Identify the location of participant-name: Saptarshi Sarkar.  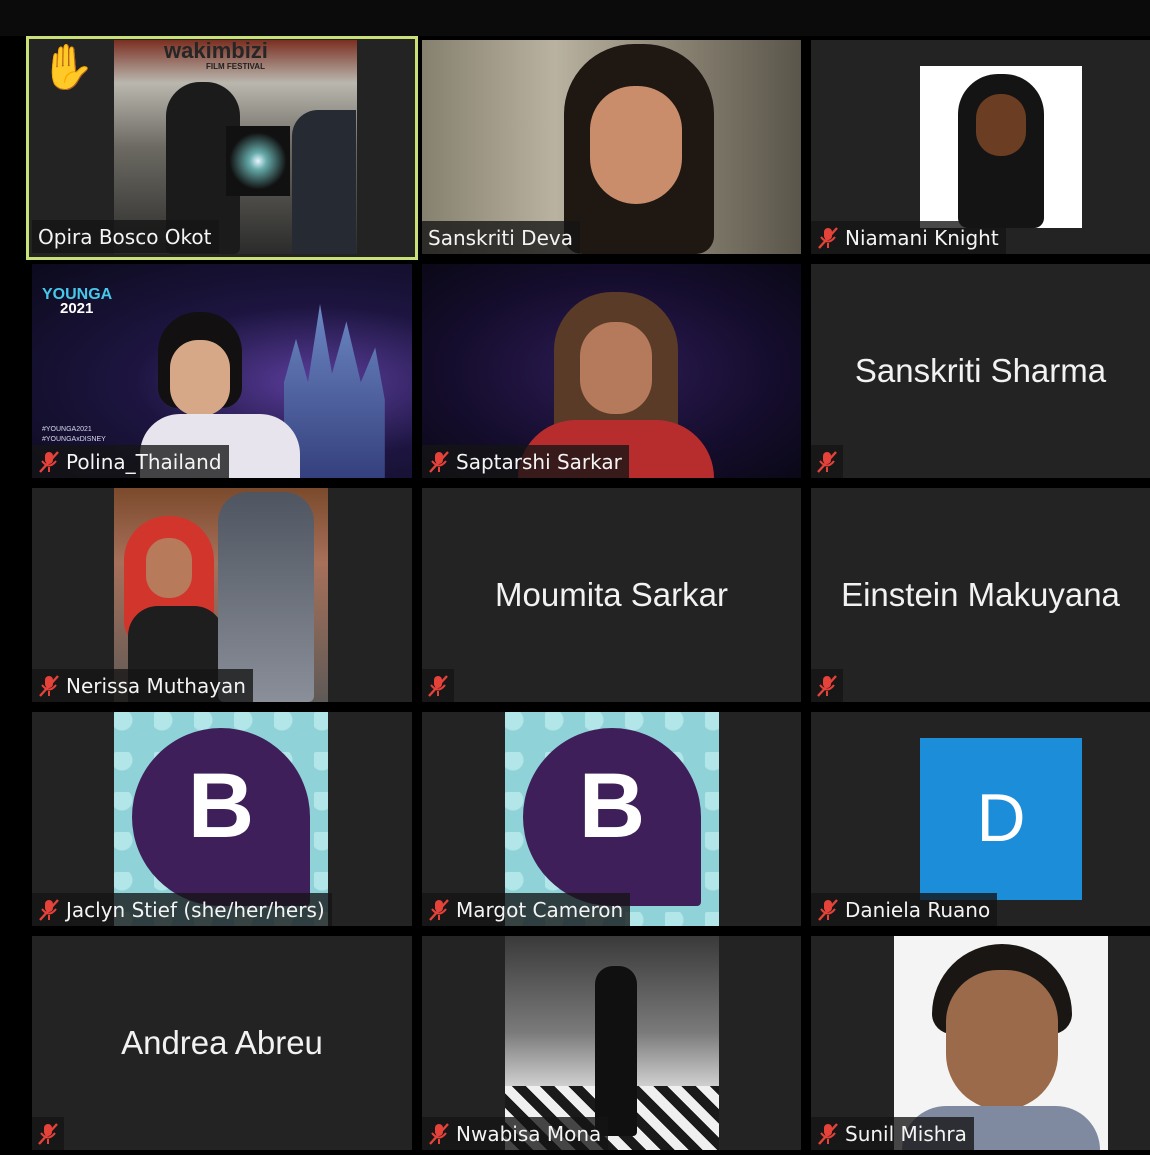
(539, 461).